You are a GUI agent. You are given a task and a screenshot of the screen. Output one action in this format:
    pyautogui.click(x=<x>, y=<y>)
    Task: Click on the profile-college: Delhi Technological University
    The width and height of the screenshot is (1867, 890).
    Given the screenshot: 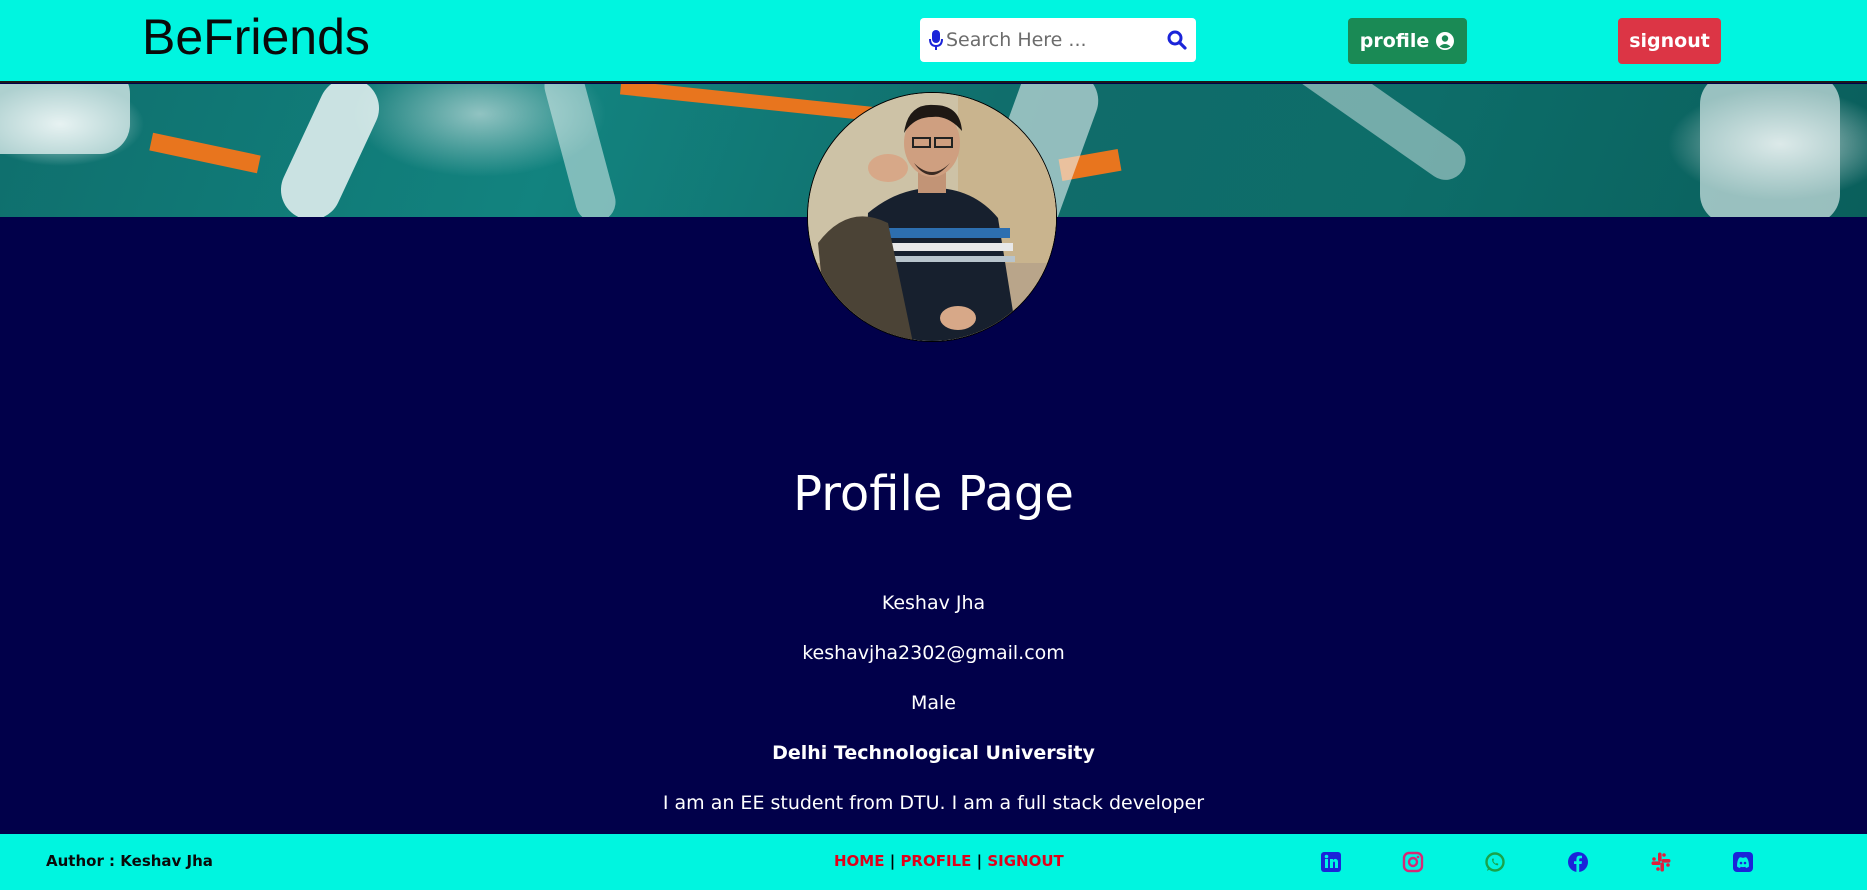 What is the action you would take?
    pyautogui.click(x=933, y=753)
    